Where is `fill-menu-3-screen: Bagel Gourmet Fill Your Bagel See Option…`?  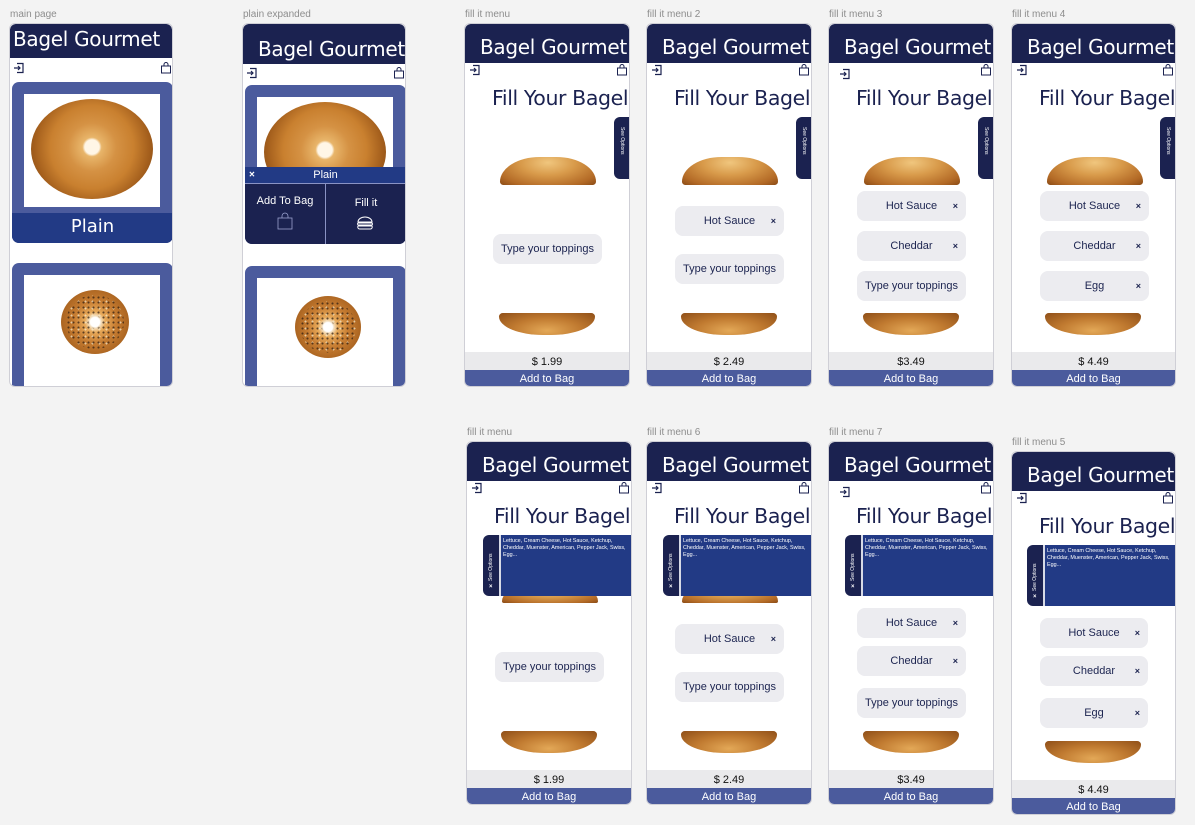 fill-menu-3-screen: Bagel Gourmet Fill Your Bagel See Option… is located at coordinates (911, 205).